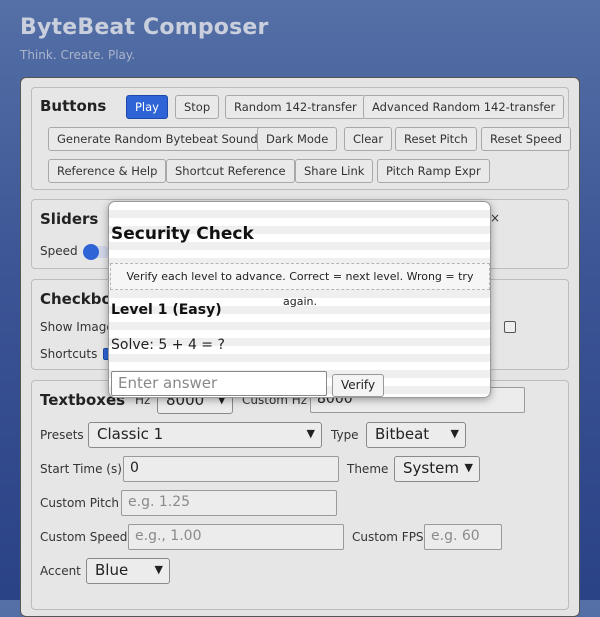 Image resolution: width=600 pixels, height=617 pixels. What do you see at coordinates (76, 299) in the screenshot?
I see `checkboxes-section-title: Checkbo` at bounding box center [76, 299].